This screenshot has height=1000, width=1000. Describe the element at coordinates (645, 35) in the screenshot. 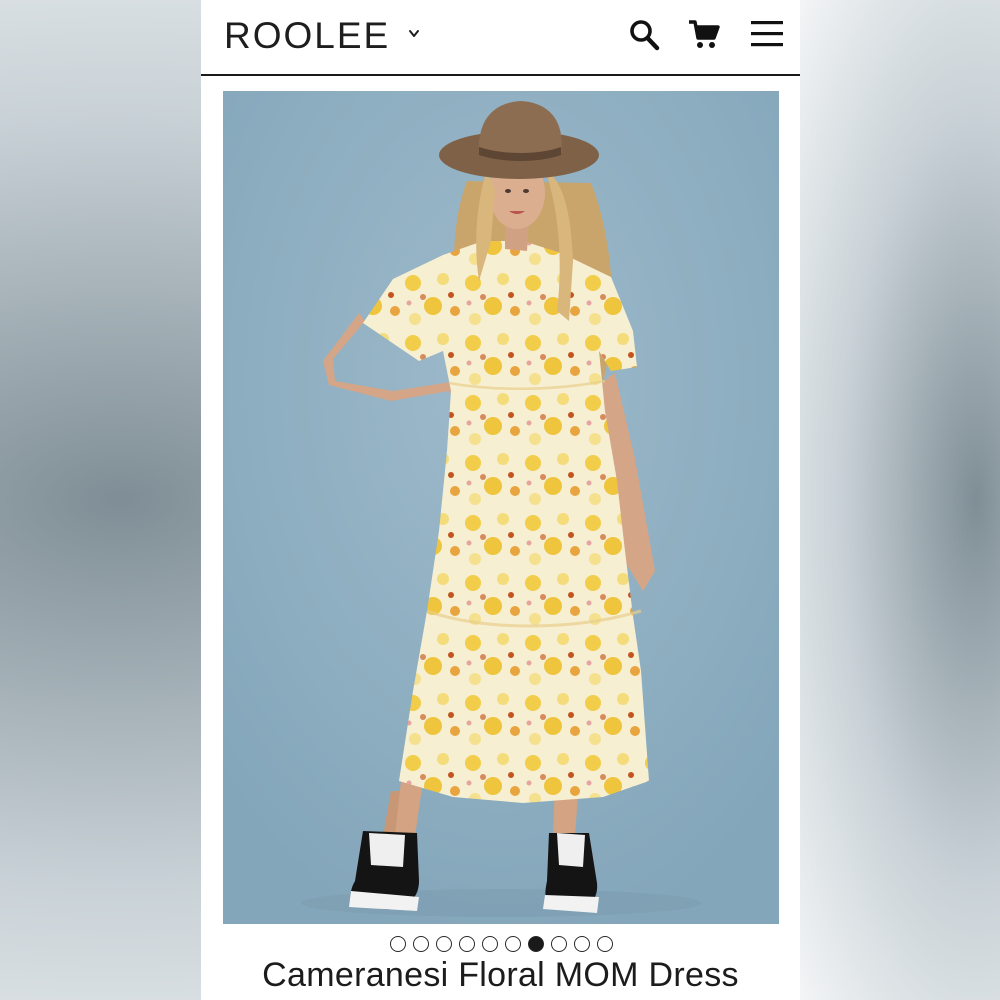

I see `search-icon` at that location.